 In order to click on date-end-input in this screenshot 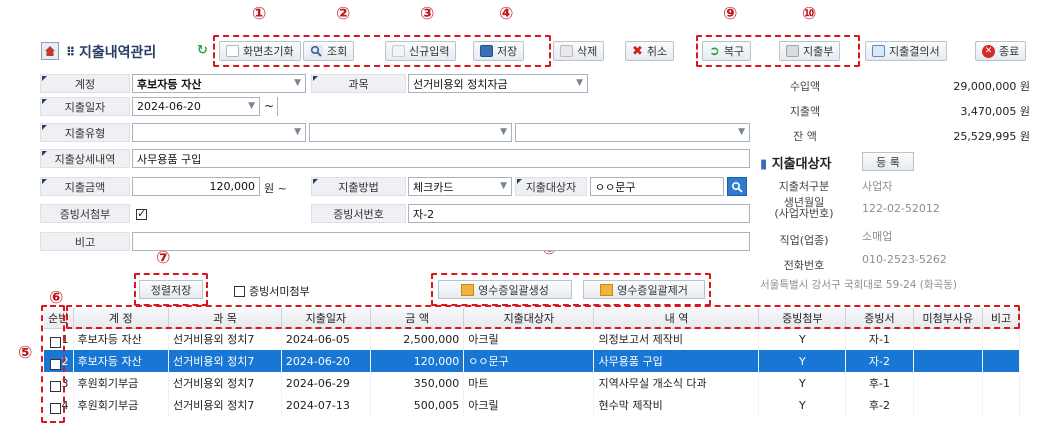, I will do `click(281, 106)`.